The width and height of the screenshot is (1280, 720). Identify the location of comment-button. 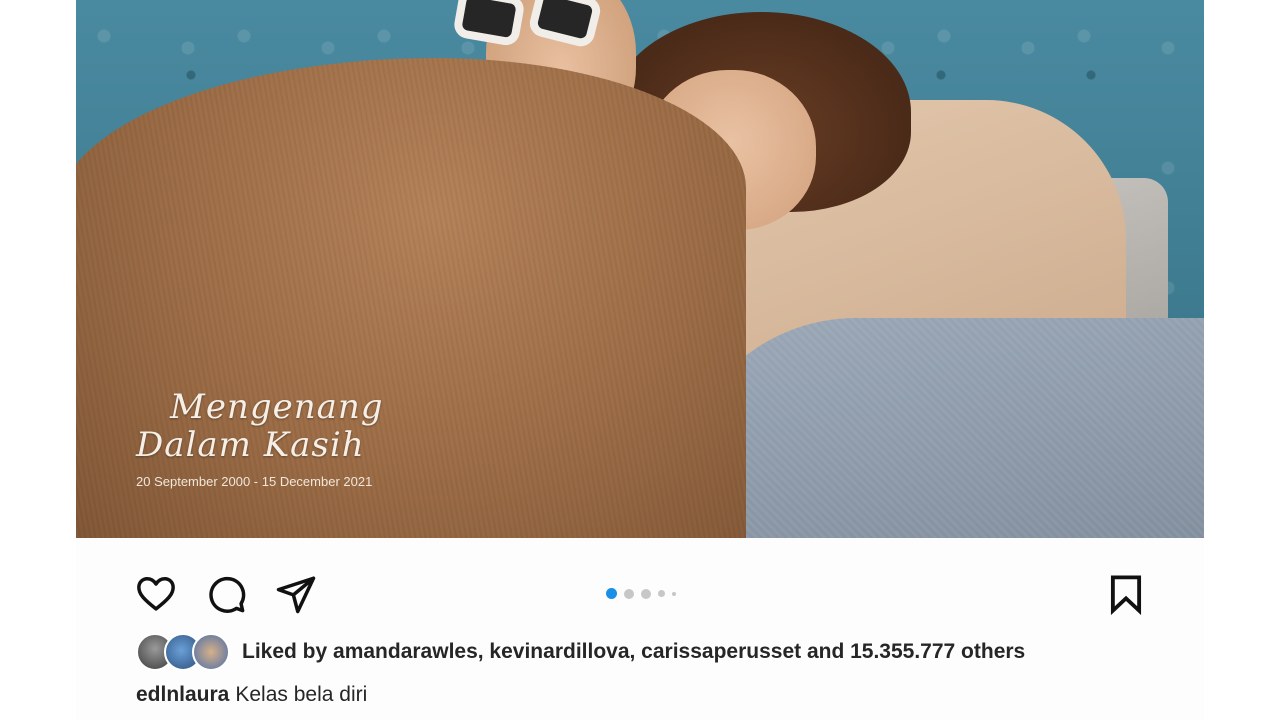
(226, 594).